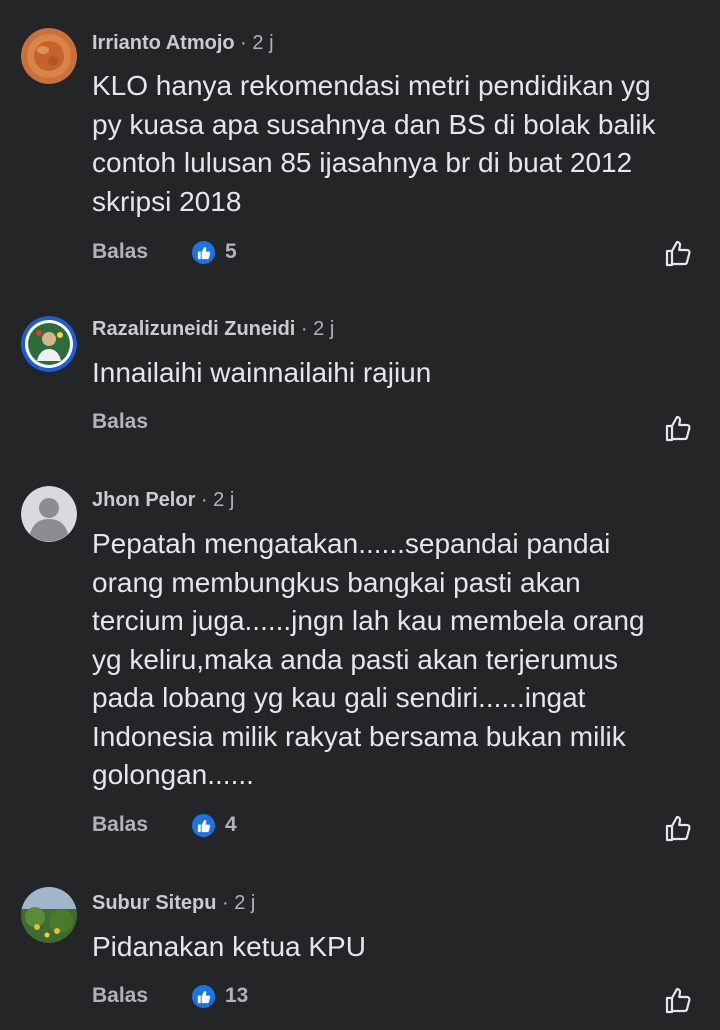 The image size is (720, 1030). I want to click on comment-text: Innailaihi wainnailaihi rajiun, so click(262, 372).